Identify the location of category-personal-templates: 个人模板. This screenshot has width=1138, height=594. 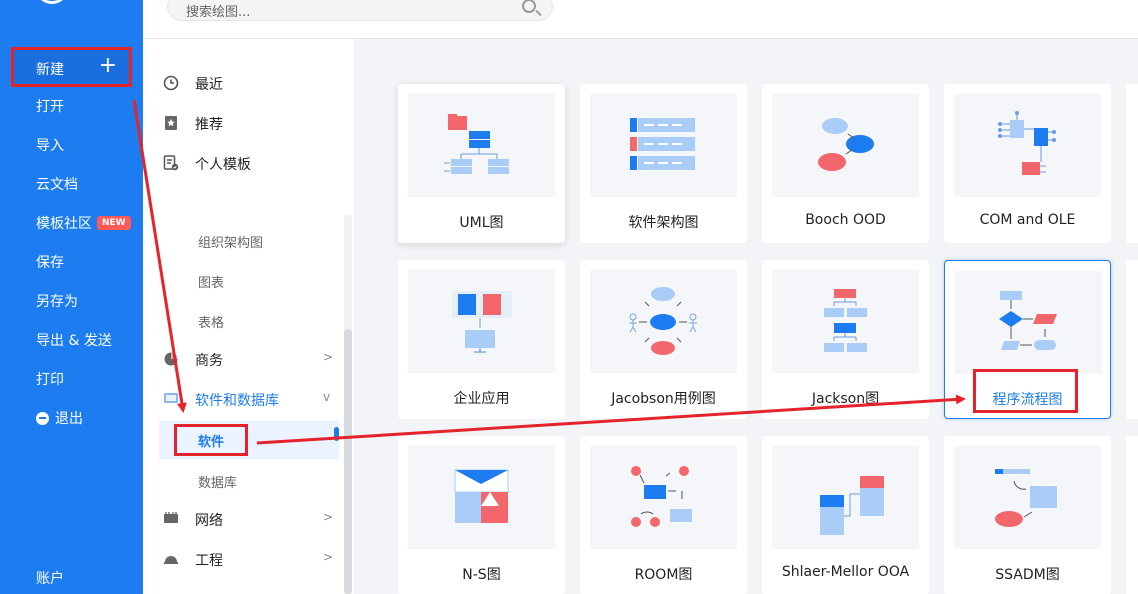
(243, 163).